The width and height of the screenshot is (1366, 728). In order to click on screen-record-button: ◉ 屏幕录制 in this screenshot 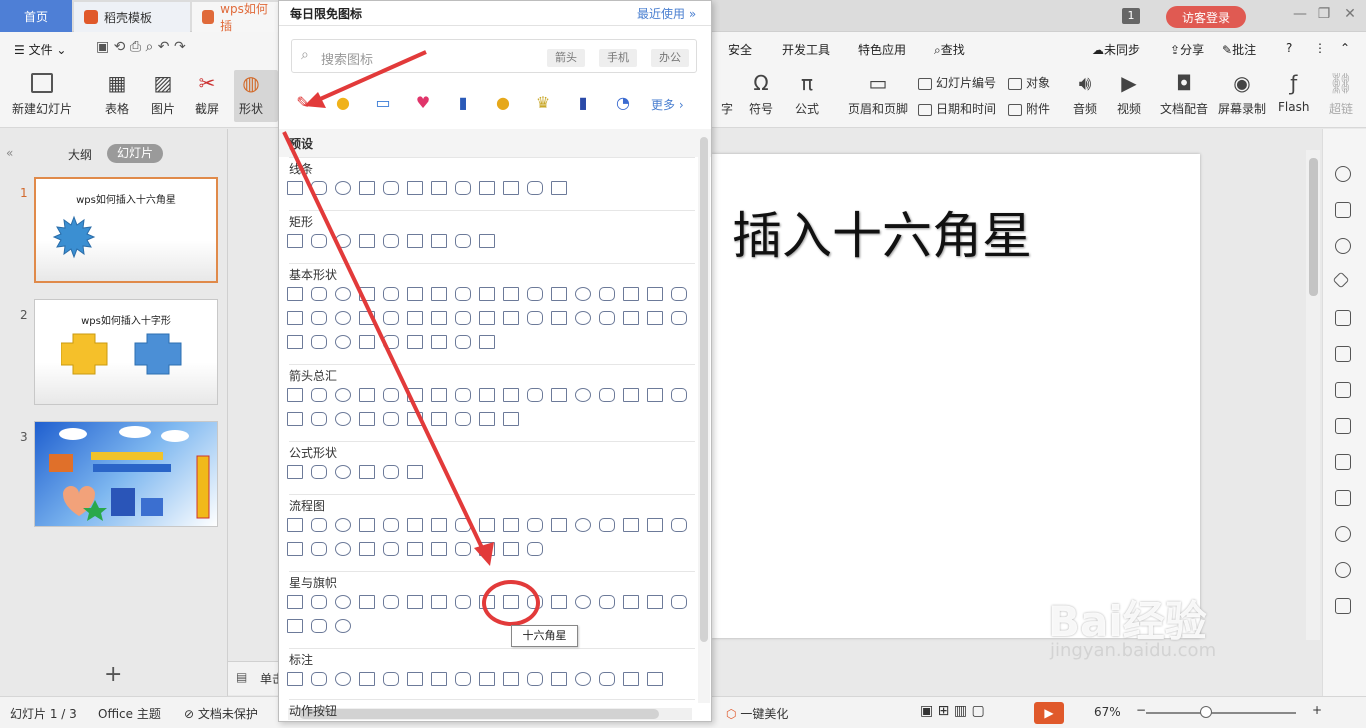, I will do `click(1242, 93)`.